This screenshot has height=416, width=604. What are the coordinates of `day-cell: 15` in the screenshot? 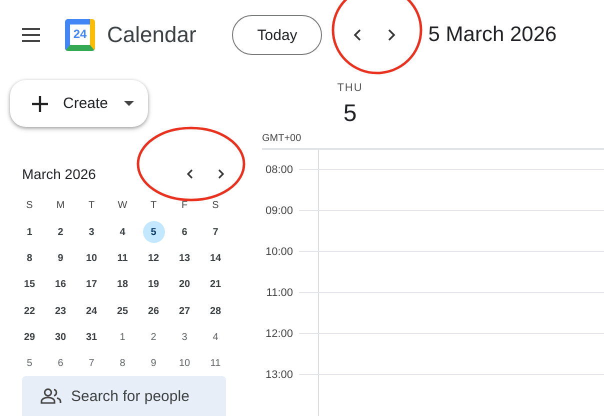 It's located at (29, 285).